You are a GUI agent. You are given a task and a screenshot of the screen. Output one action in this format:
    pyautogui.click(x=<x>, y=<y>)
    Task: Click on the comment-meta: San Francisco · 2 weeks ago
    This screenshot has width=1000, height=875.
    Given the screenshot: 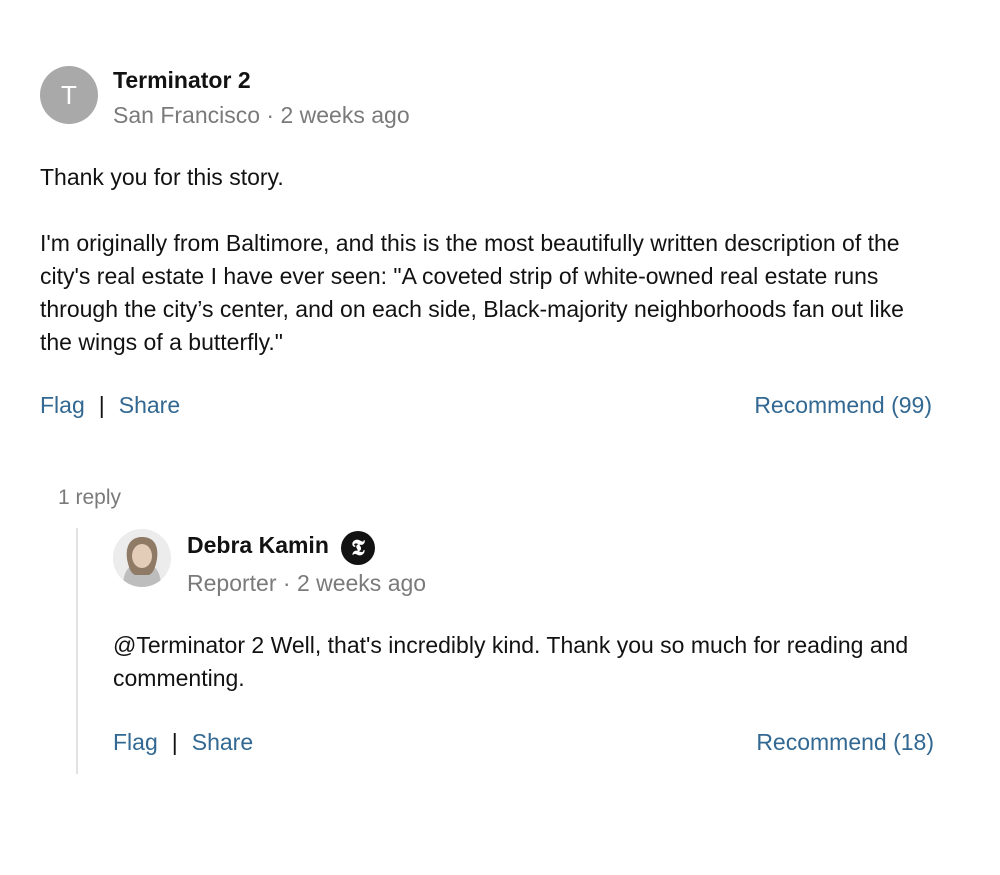 What is the action you would take?
    pyautogui.click(x=261, y=115)
    